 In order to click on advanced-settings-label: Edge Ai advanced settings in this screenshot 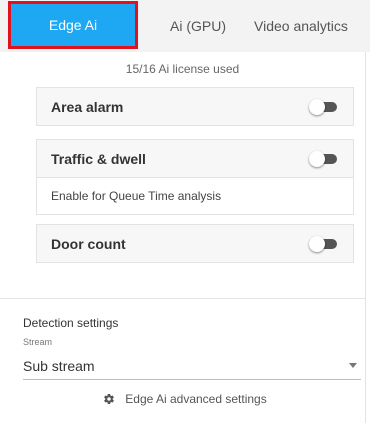, I will do `click(196, 399)`.